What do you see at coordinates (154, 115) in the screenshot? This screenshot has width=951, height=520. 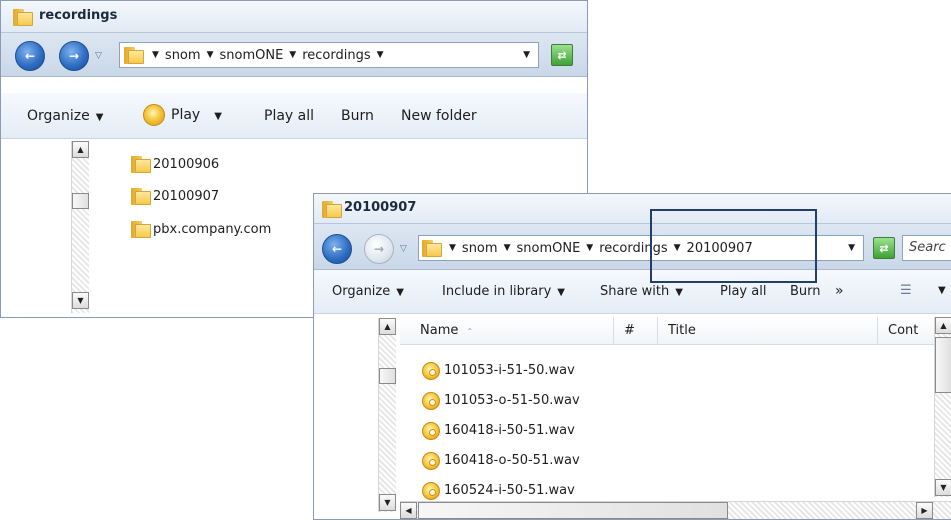 I see `play-icon` at bounding box center [154, 115].